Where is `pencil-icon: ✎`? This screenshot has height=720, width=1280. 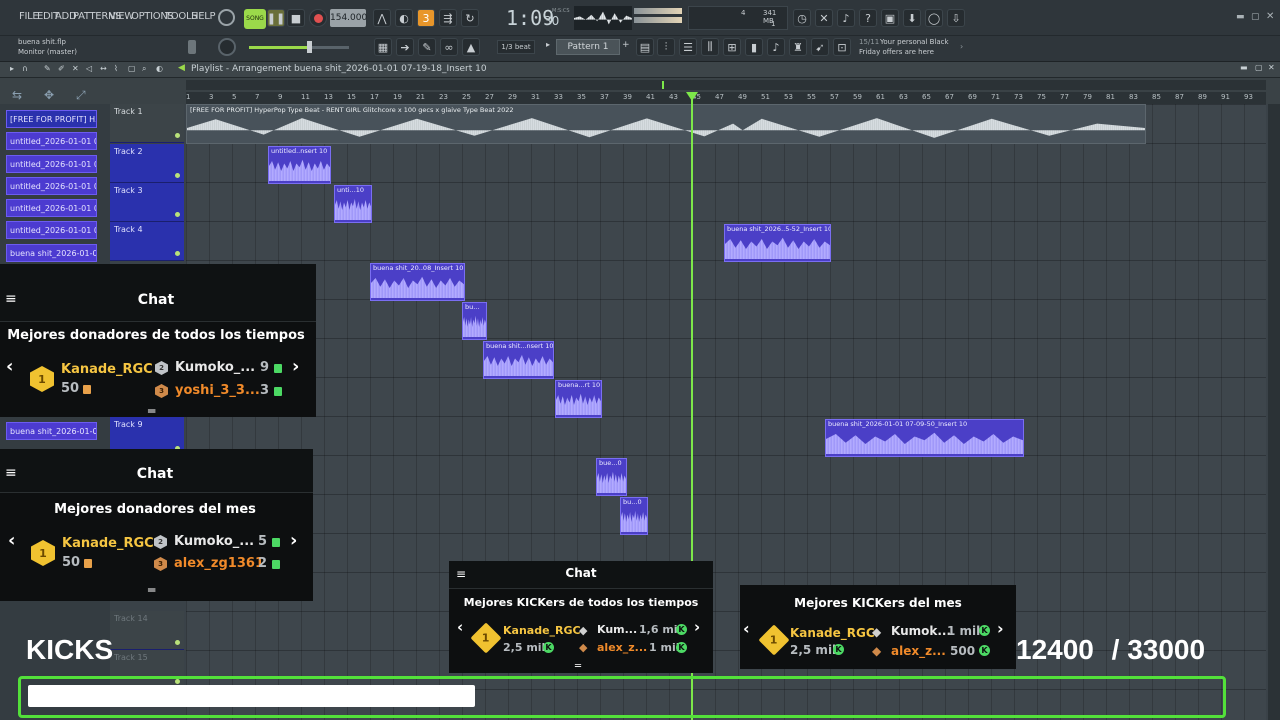 pencil-icon: ✎ is located at coordinates (427, 47).